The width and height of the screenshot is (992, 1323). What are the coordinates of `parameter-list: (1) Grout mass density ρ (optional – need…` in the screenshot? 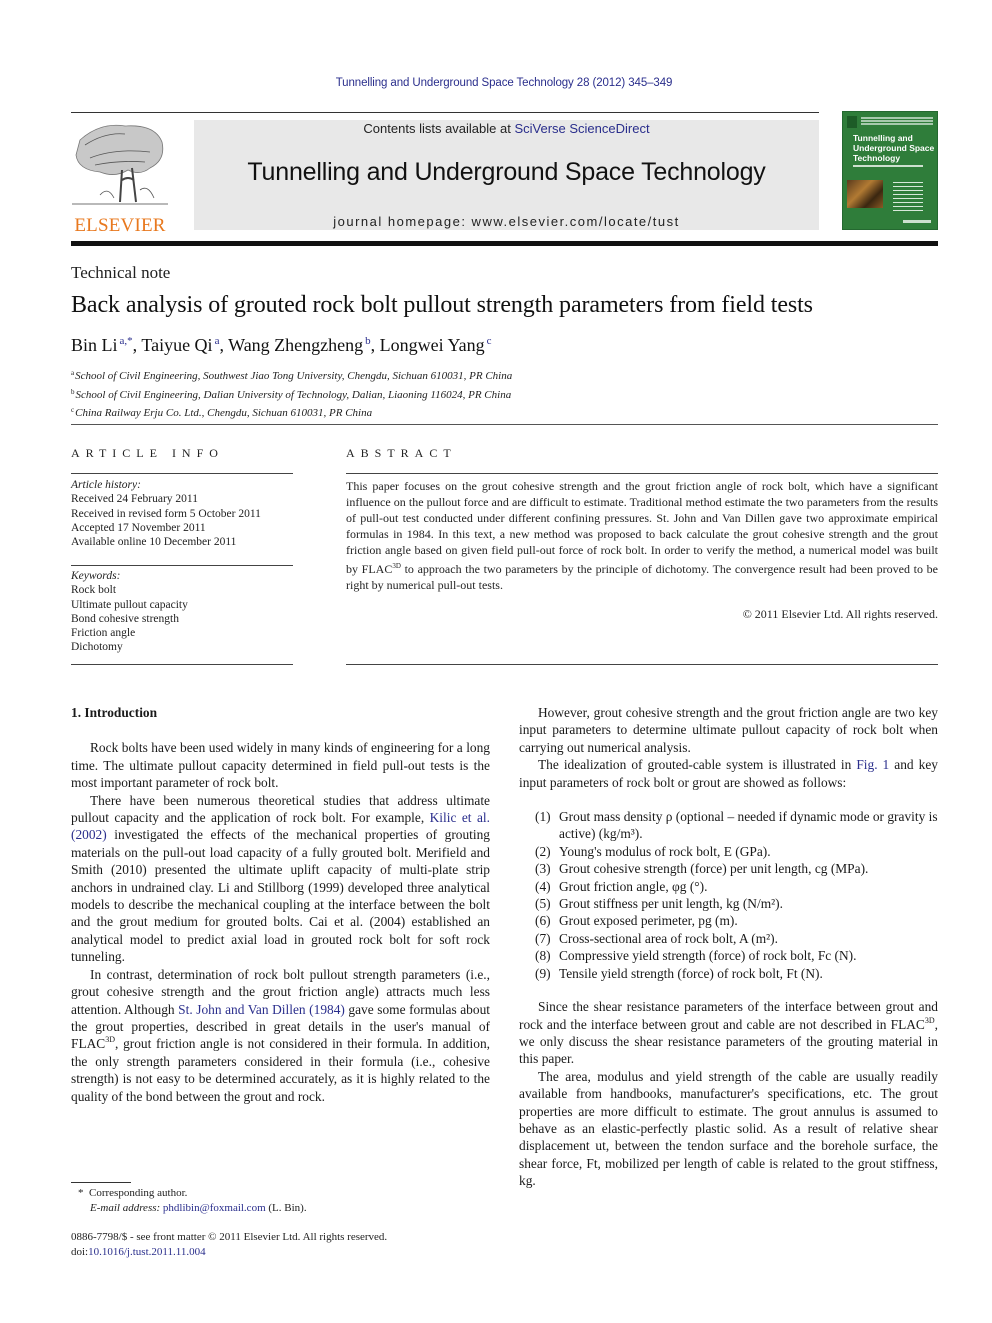 It's located at (728, 895).